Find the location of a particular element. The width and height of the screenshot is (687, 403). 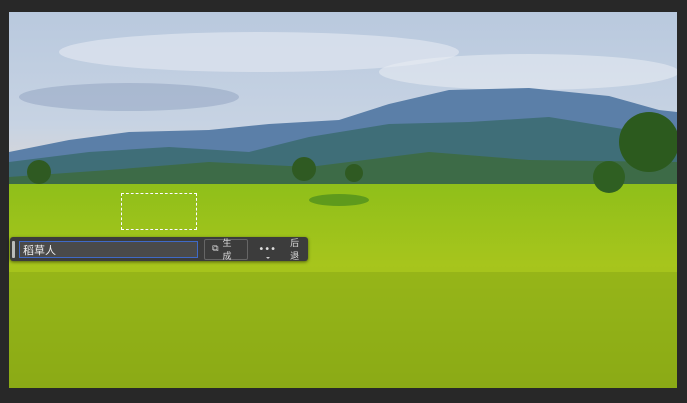

generate-button: ⧉ 生成 is located at coordinates (226, 250).